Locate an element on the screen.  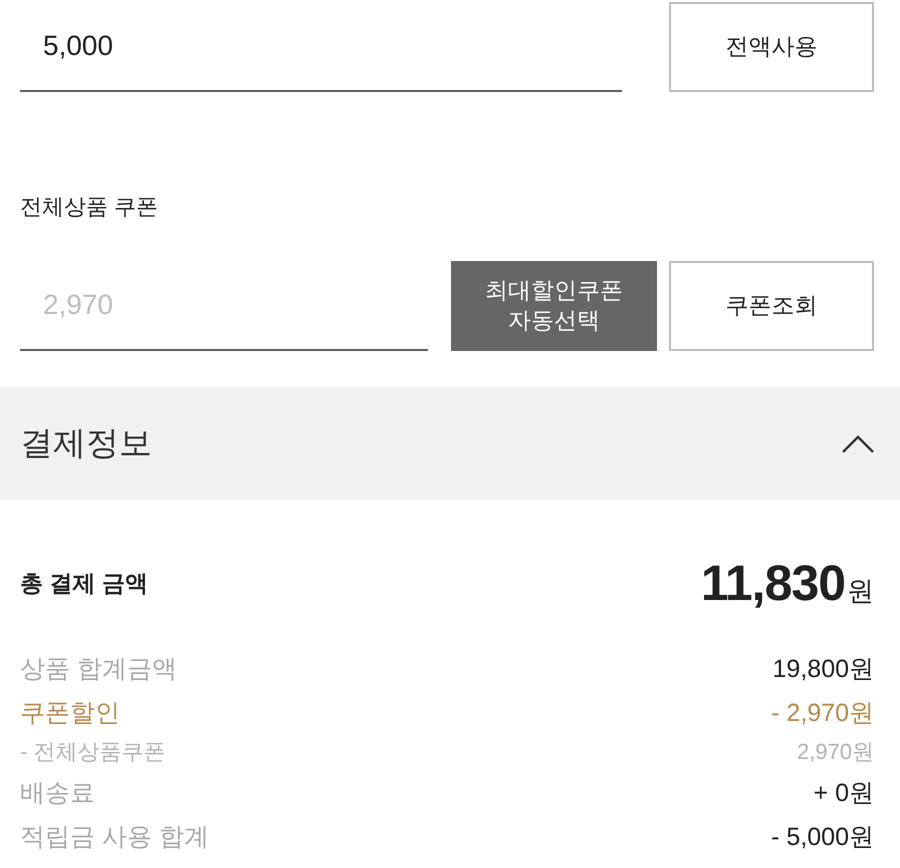
auto-coupon-button: 최대할인쿠폰 자동선택 is located at coordinates (554, 306).